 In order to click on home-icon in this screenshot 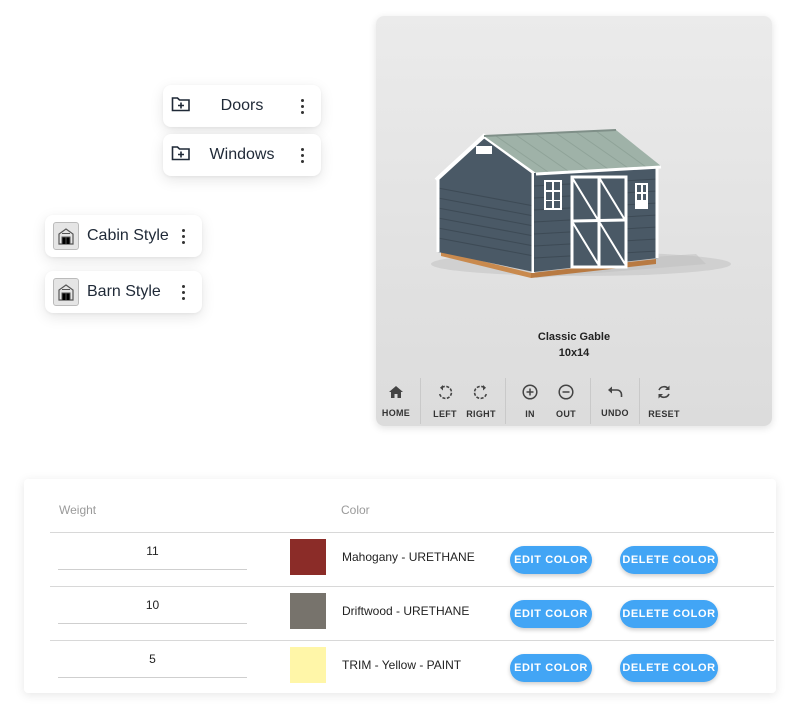, I will do `click(396, 394)`.